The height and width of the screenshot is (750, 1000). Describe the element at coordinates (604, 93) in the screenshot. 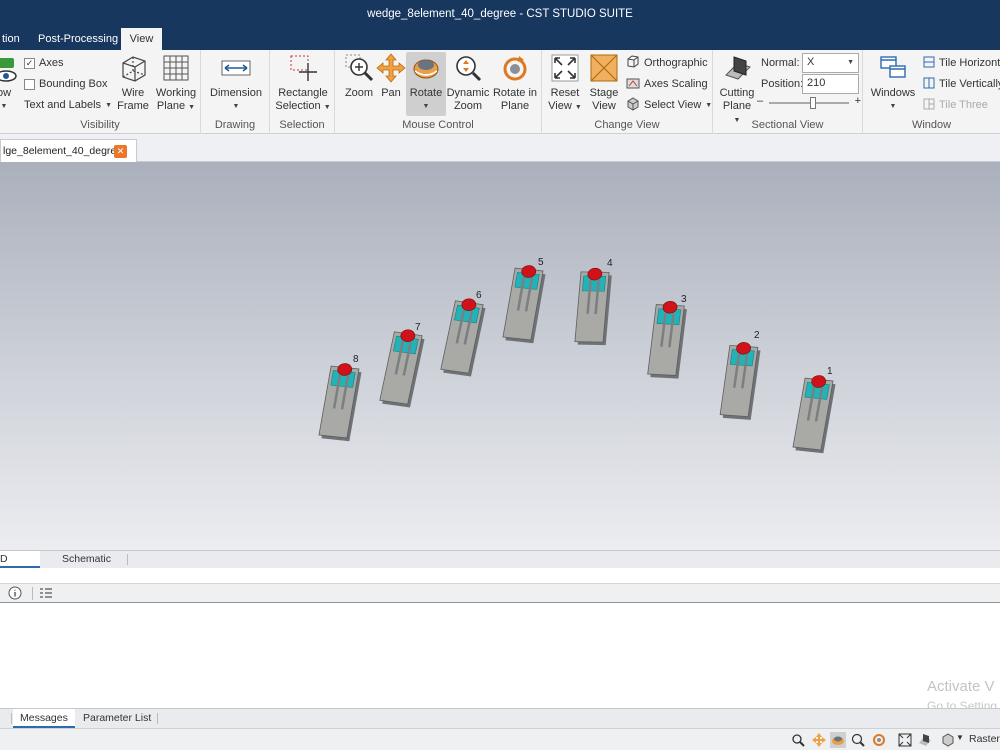

I see `stage-label: Stage` at that location.